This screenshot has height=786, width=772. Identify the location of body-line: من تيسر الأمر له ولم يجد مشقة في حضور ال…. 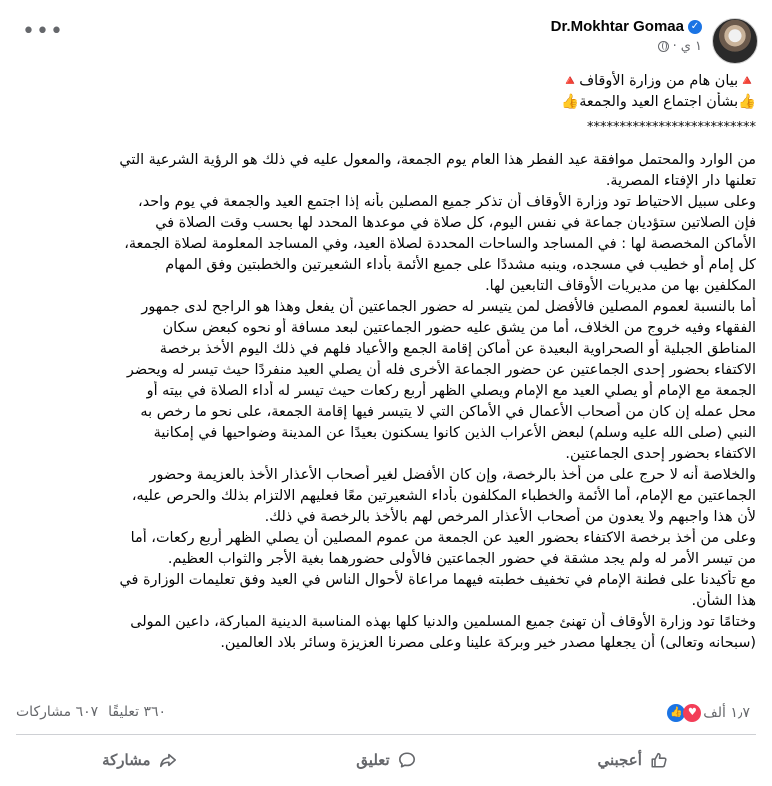
(461, 559).